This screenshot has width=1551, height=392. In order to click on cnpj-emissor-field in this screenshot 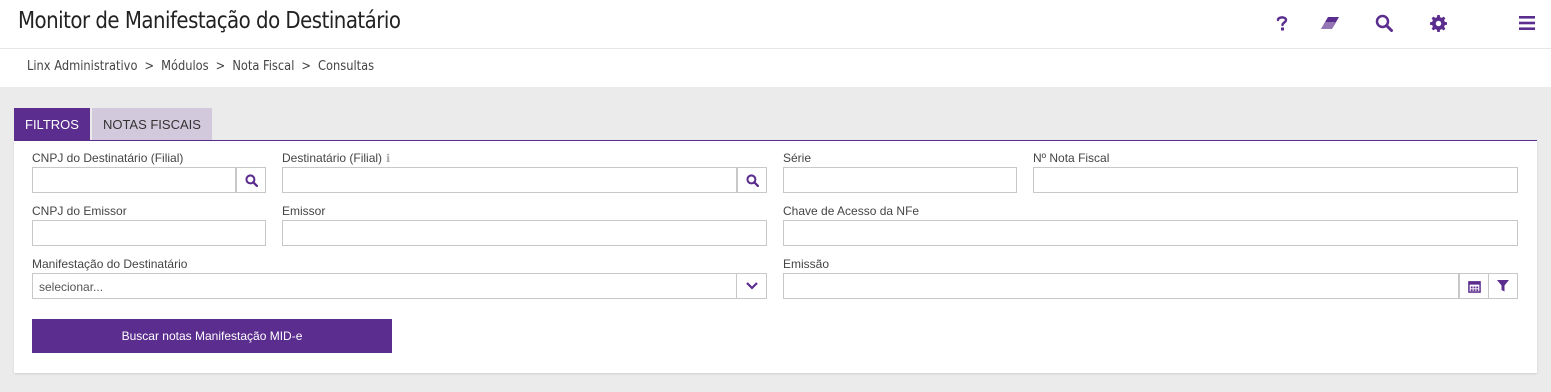, I will do `click(149, 233)`.